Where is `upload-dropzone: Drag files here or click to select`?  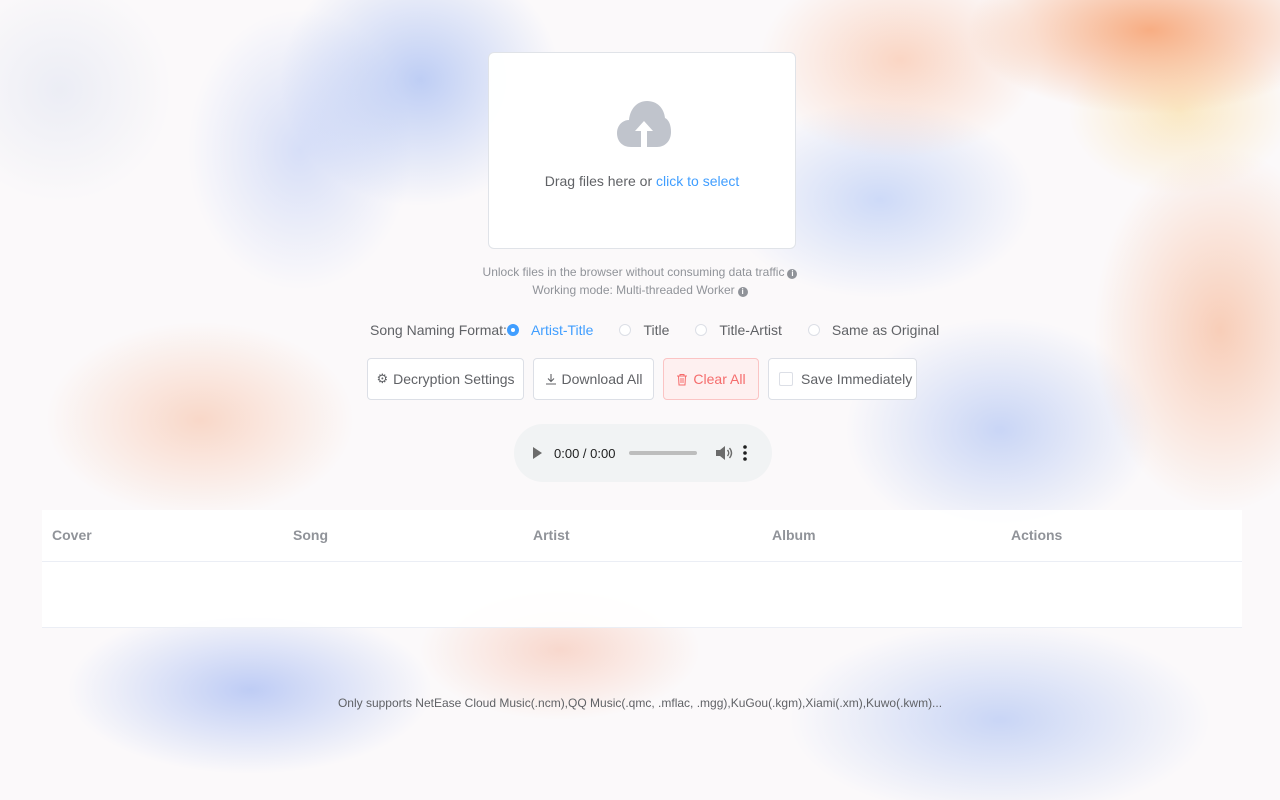 upload-dropzone: Drag files here or click to select is located at coordinates (642, 150).